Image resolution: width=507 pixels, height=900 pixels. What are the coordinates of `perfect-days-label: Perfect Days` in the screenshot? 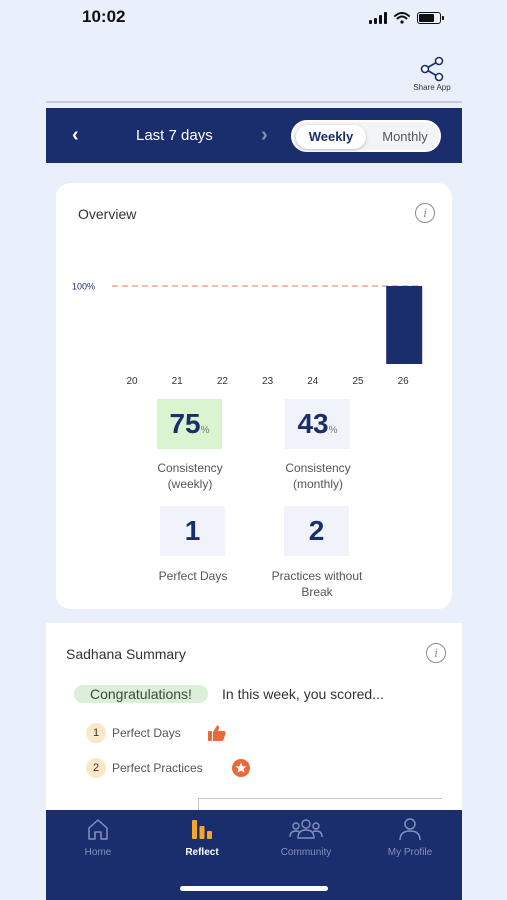 It's located at (193, 576).